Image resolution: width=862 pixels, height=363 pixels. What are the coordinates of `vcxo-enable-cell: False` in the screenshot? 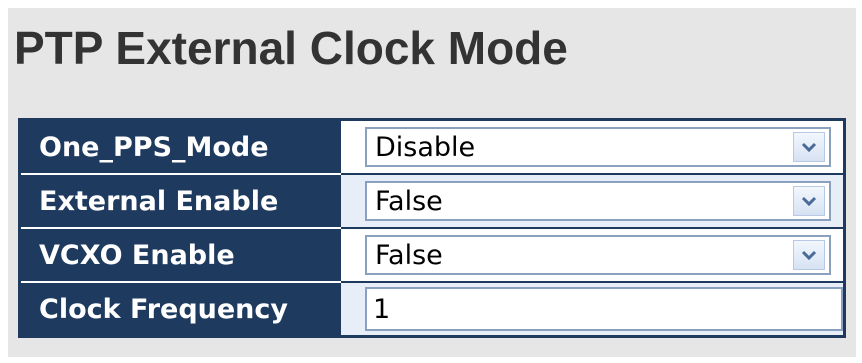 It's located at (592, 255).